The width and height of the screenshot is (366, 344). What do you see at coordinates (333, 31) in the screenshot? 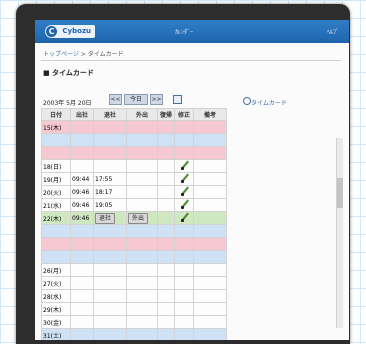
I see `help-link: ﾍﾙﾌﾟ` at bounding box center [333, 31].